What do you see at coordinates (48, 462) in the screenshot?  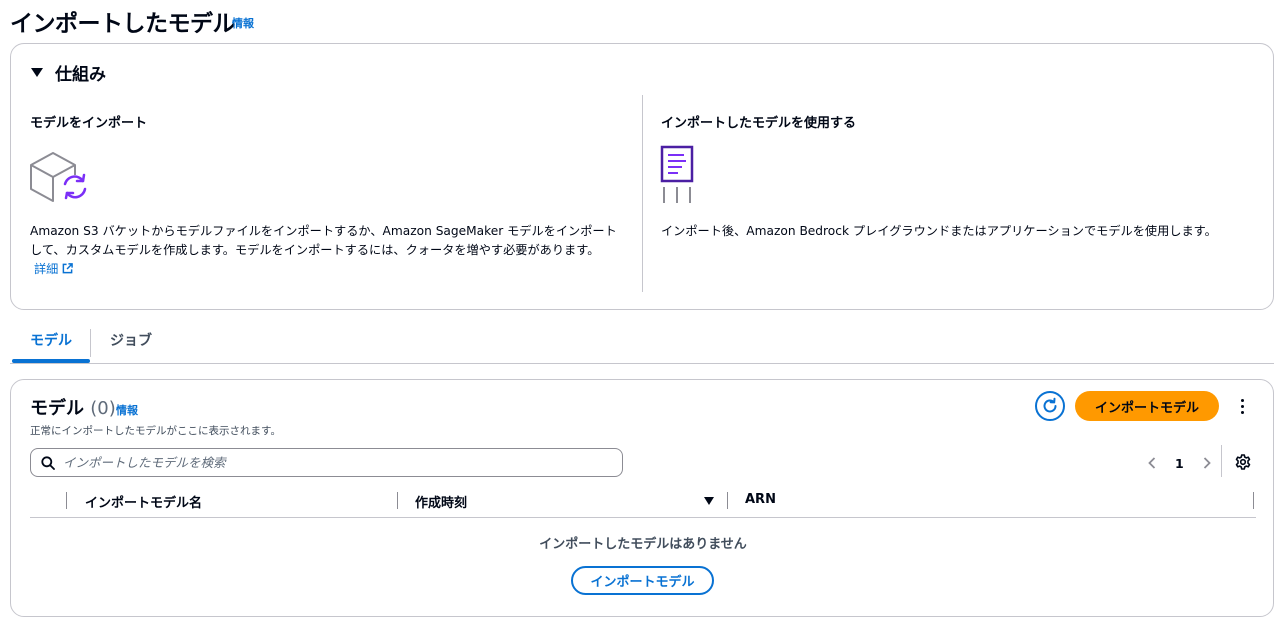 I see `search-icon` at bounding box center [48, 462].